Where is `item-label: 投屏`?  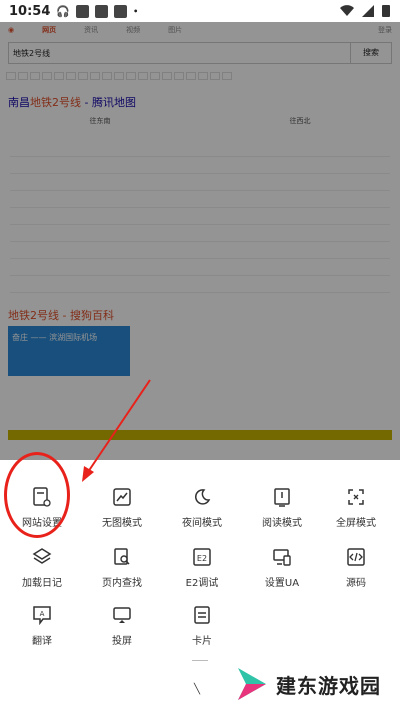 item-label: 投屏 is located at coordinates (122, 641).